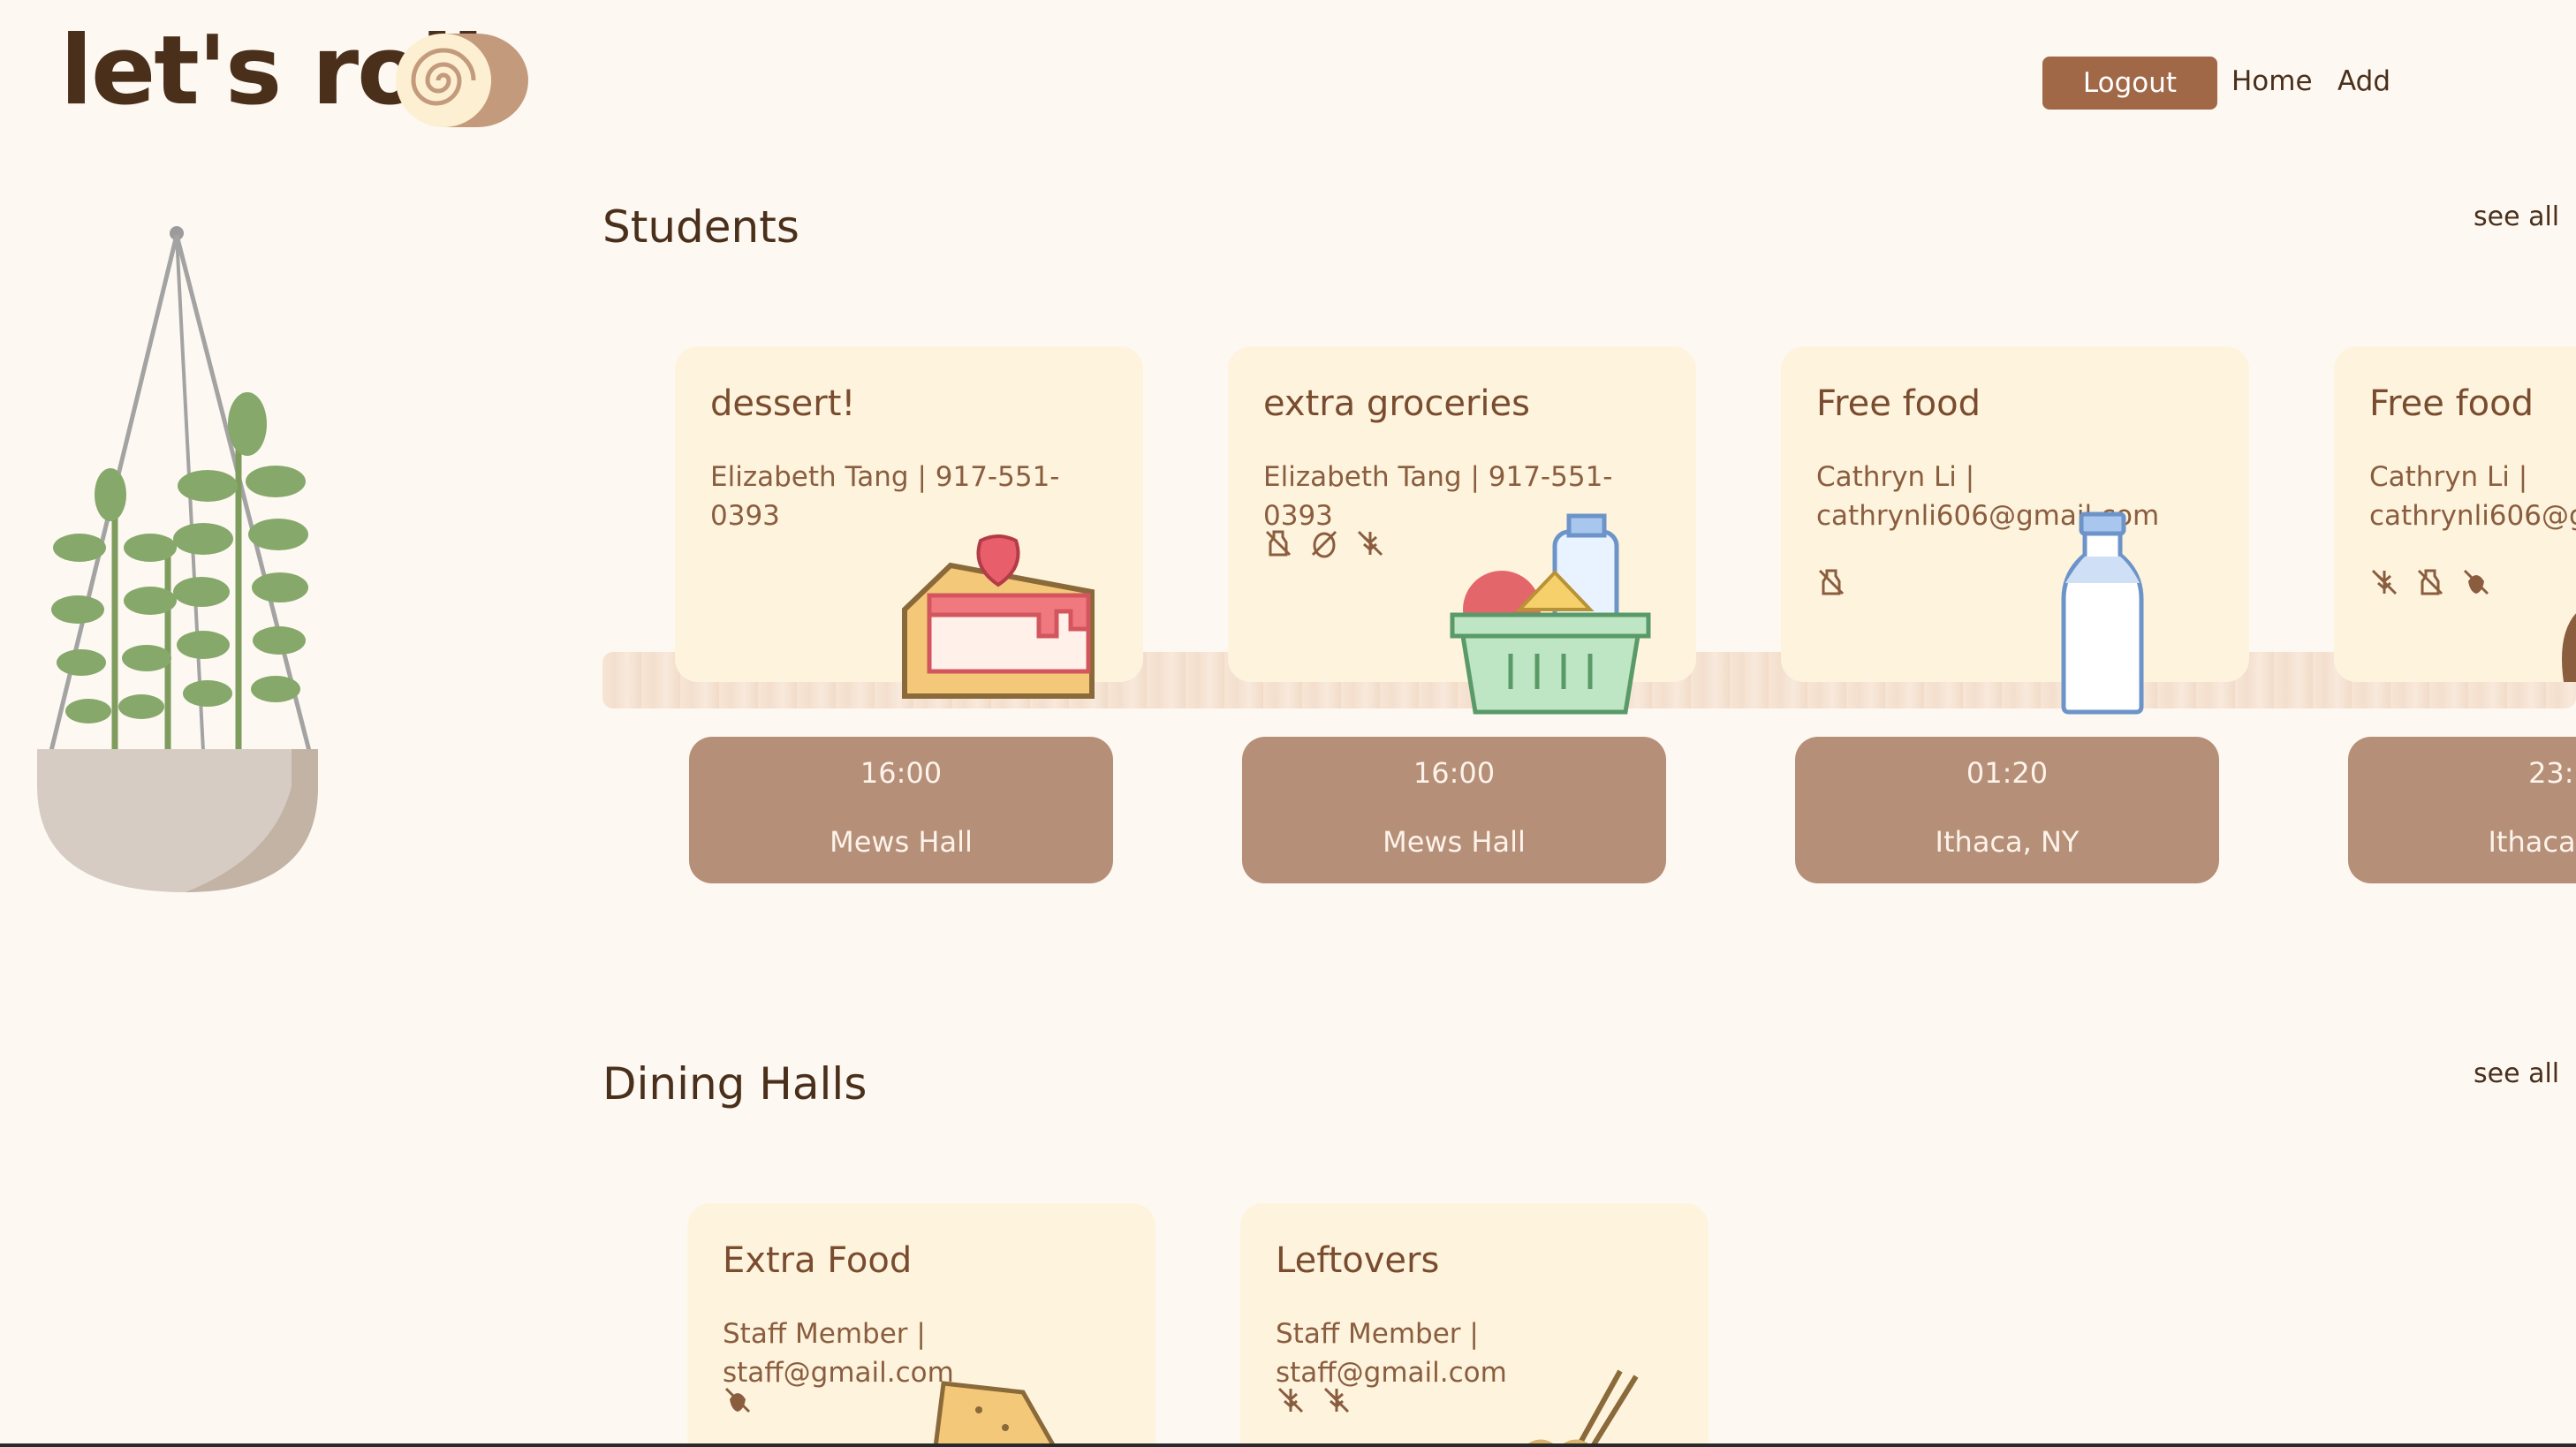  I want to click on pickup-time: 01:20, so click(2008, 773).